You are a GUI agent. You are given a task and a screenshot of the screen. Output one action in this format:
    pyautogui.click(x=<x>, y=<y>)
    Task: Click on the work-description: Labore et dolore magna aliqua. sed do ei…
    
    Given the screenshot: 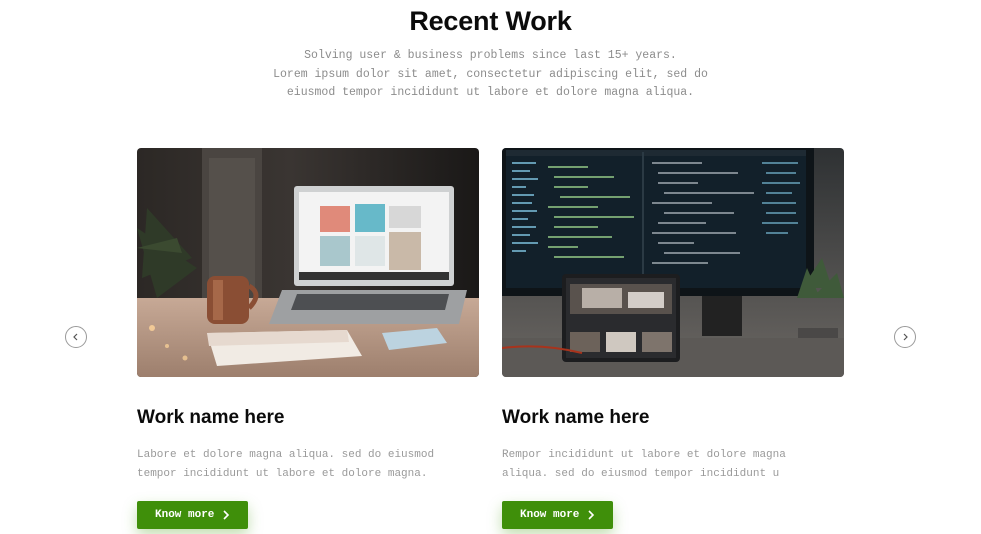 What is the action you would take?
    pyautogui.click(x=302, y=465)
    